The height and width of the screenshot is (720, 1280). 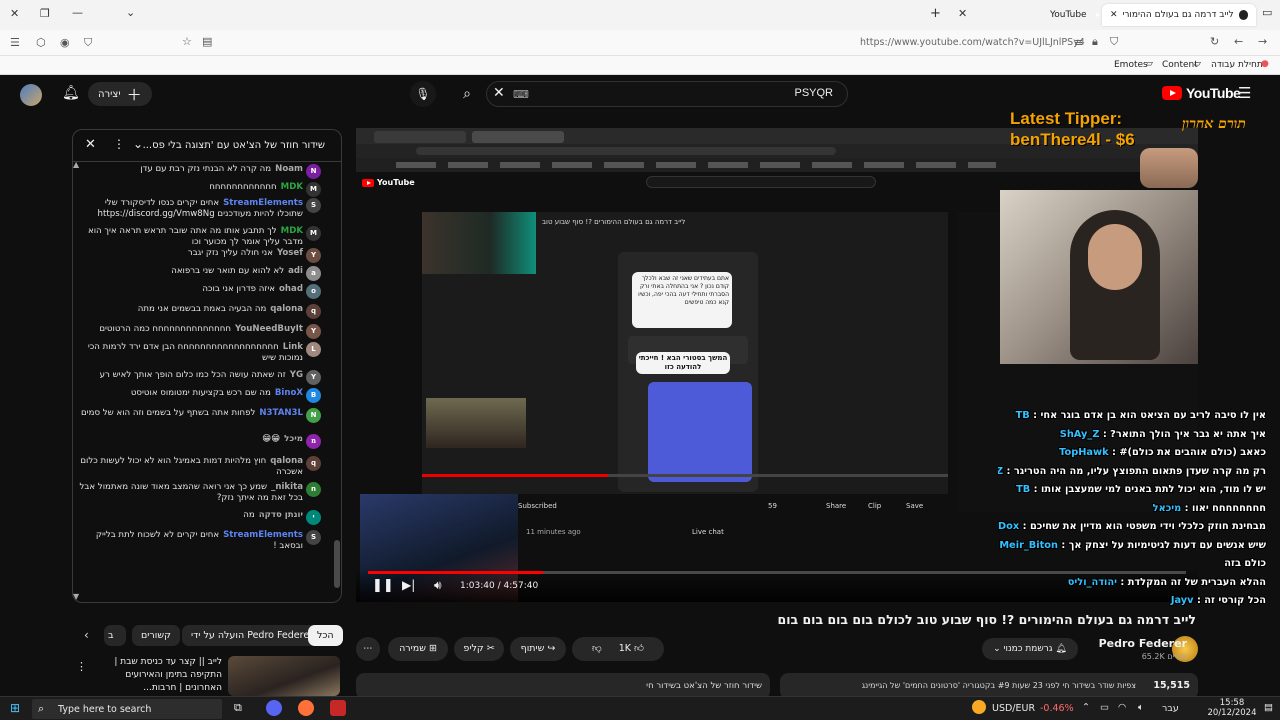 What do you see at coordinates (418, 649) in the screenshot?
I see `save-button: שמירה ⊞` at bounding box center [418, 649].